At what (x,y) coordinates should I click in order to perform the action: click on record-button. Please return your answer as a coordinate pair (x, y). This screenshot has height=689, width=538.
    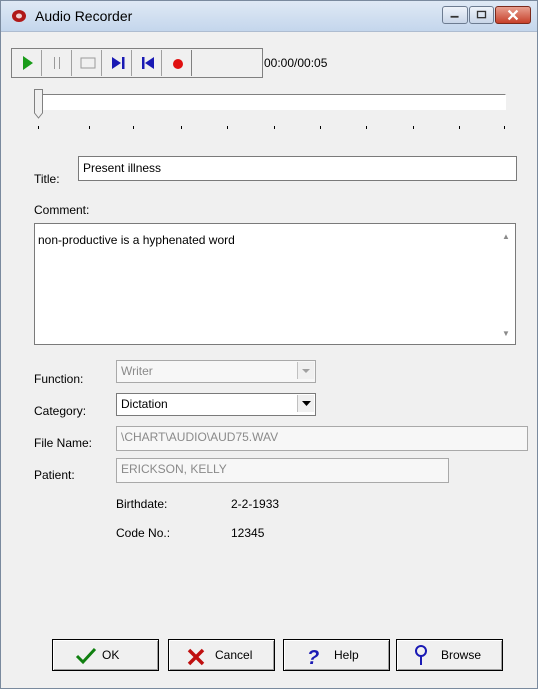
    Looking at the image, I should click on (178, 63).